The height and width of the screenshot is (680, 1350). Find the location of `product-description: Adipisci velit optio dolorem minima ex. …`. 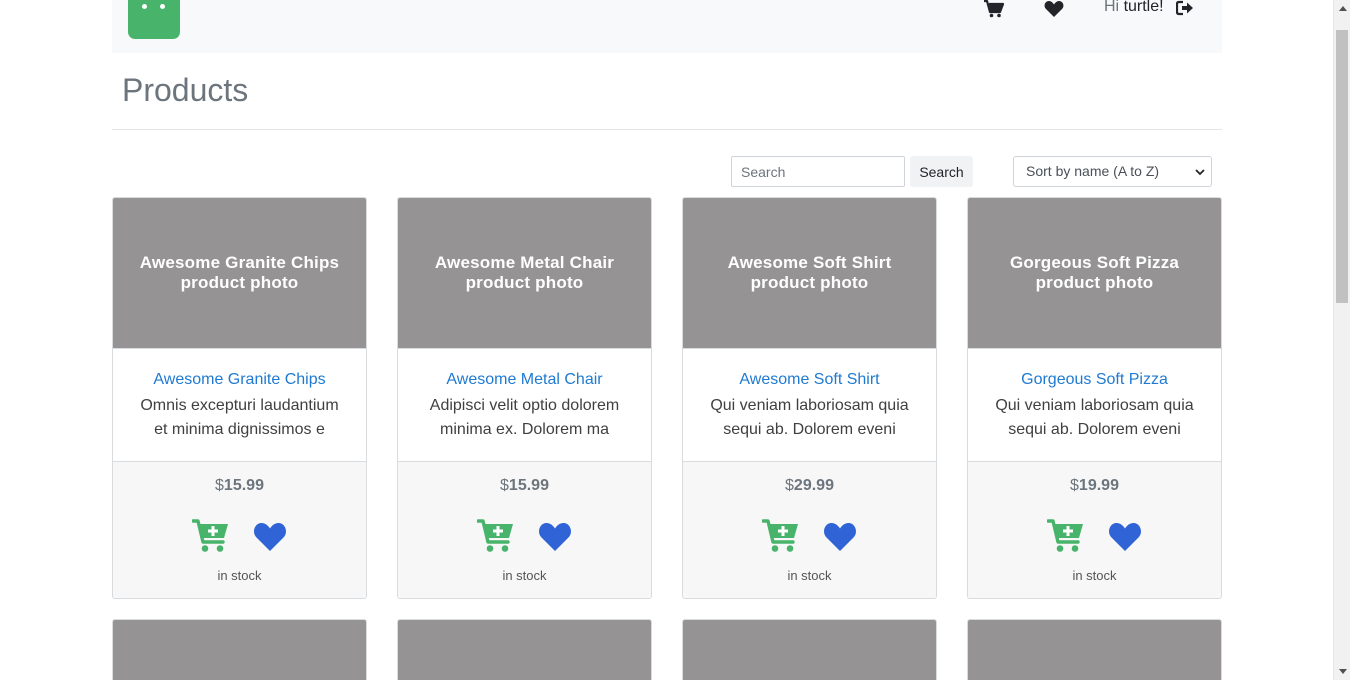

product-description: Adipisci velit optio dolorem minima ex. … is located at coordinates (524, 417).